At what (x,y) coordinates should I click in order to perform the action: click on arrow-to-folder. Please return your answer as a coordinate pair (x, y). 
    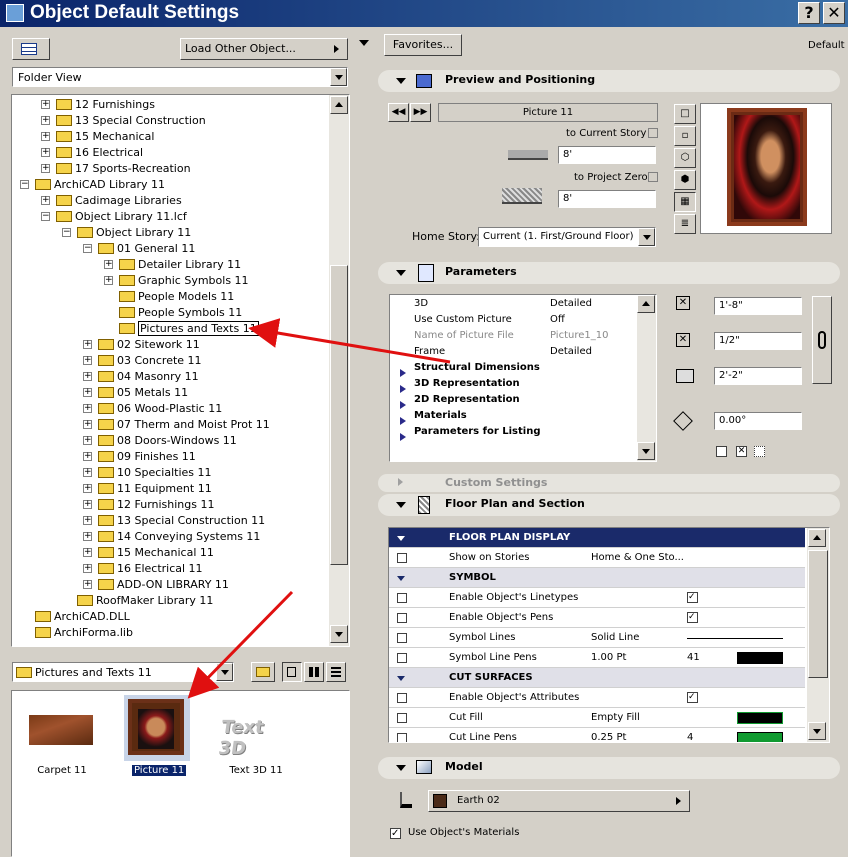
    Looking at the image, I should click on (349, 341).